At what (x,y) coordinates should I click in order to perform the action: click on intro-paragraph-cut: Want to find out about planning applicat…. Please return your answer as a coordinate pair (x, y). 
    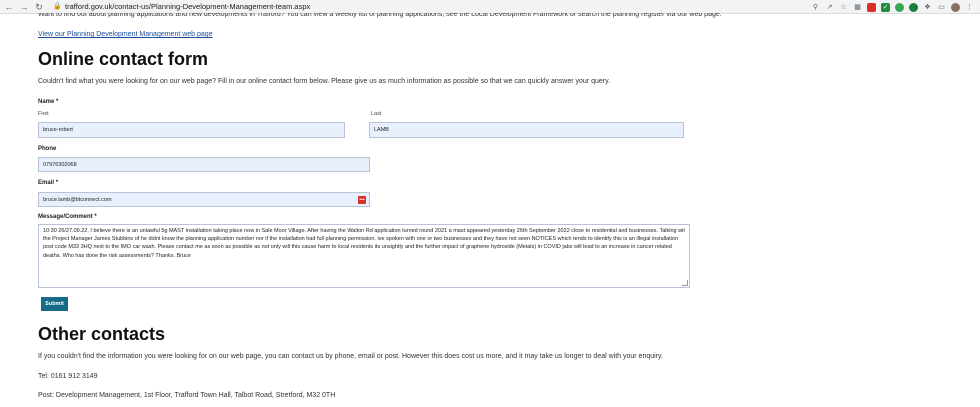
    Looking at the image, I should click on (380, 15).